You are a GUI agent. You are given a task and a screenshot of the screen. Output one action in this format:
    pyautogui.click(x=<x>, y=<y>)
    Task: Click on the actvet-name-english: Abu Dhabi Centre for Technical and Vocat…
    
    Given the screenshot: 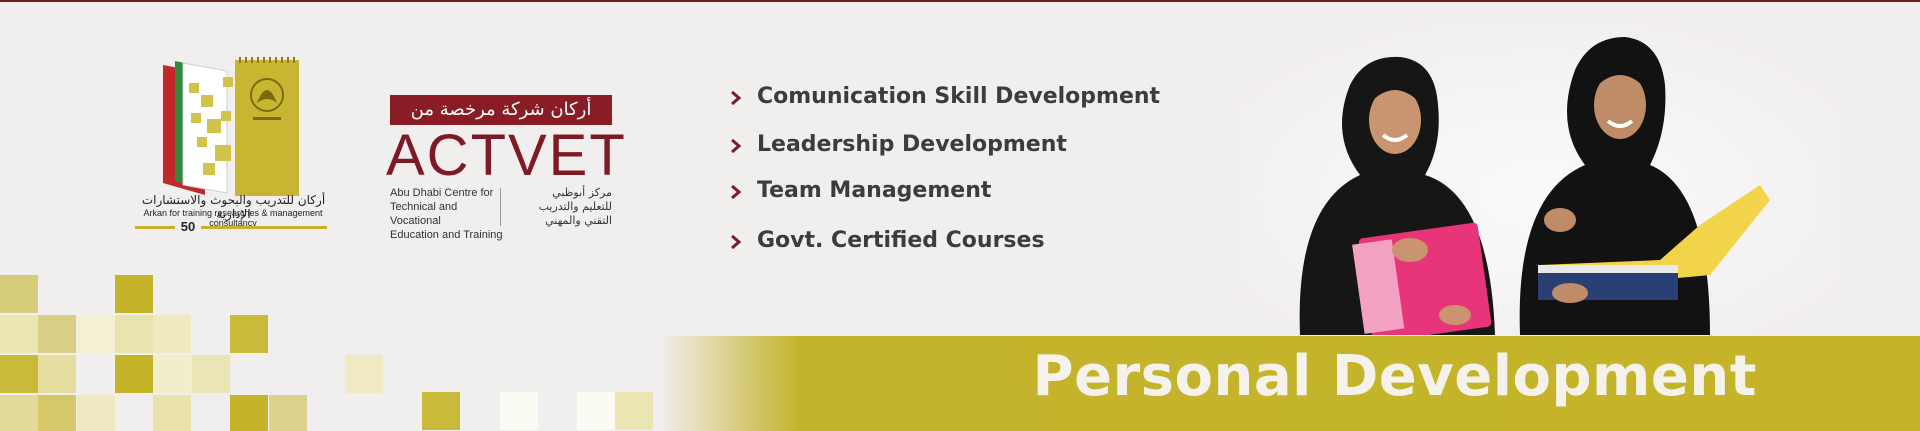 What is the action you would take?
    pyautogui.click(x=446, y=214)
    